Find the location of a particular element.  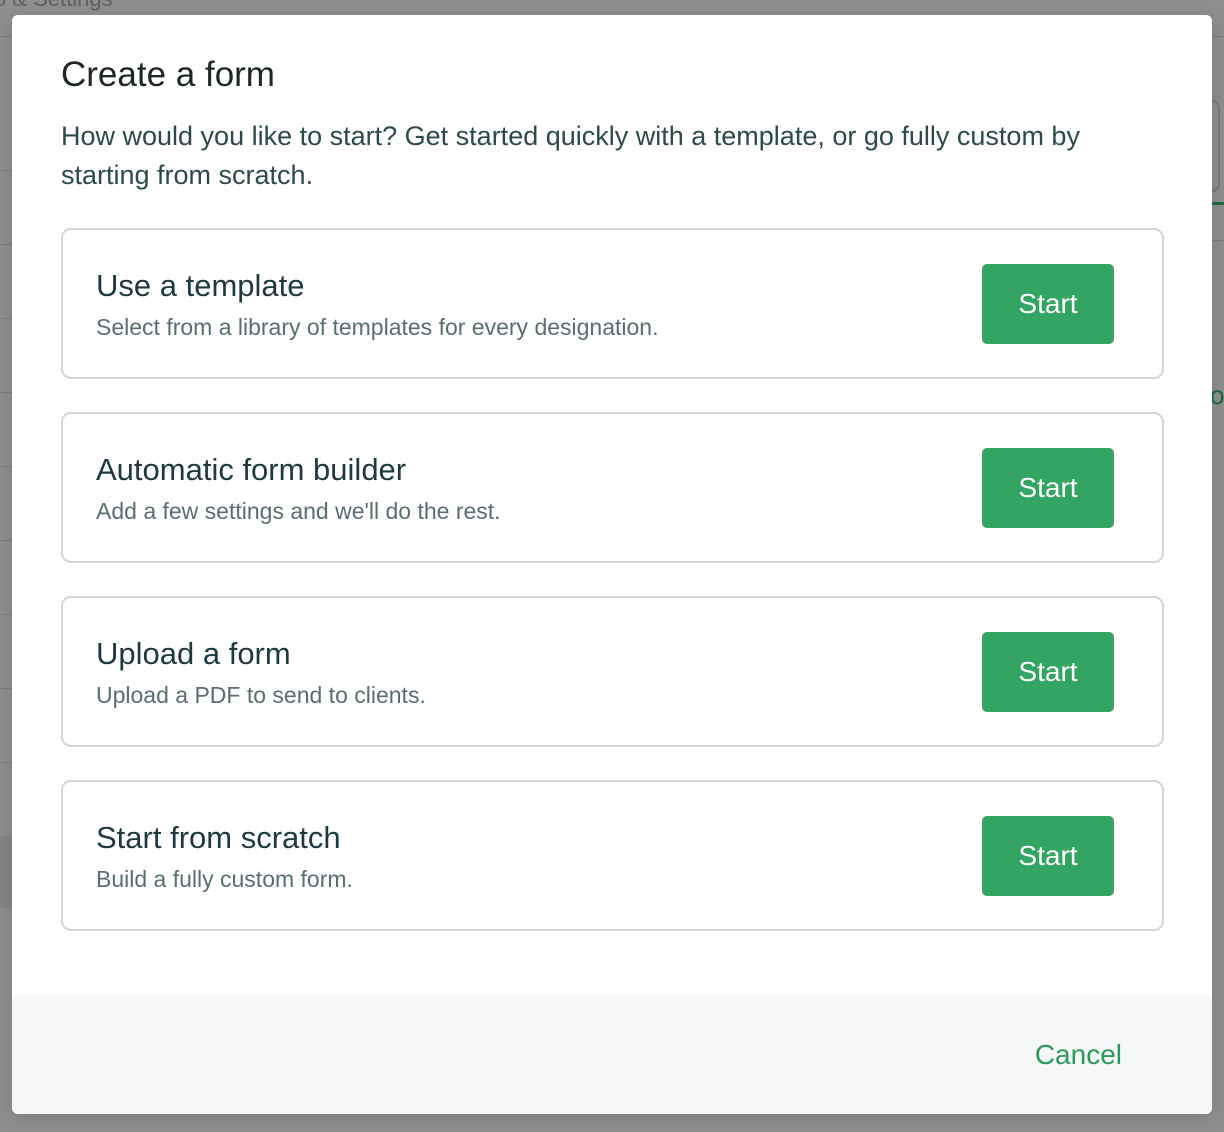

option-title: Upload a form is located at coordinates (193, 653).